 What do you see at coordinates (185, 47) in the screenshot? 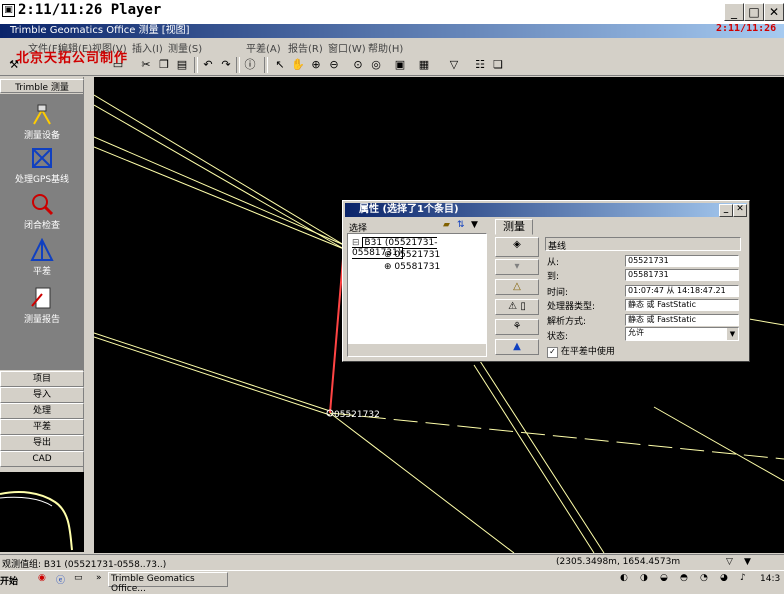
I see `menu-survey: 测量(S)` at bounding box center [185, 47].